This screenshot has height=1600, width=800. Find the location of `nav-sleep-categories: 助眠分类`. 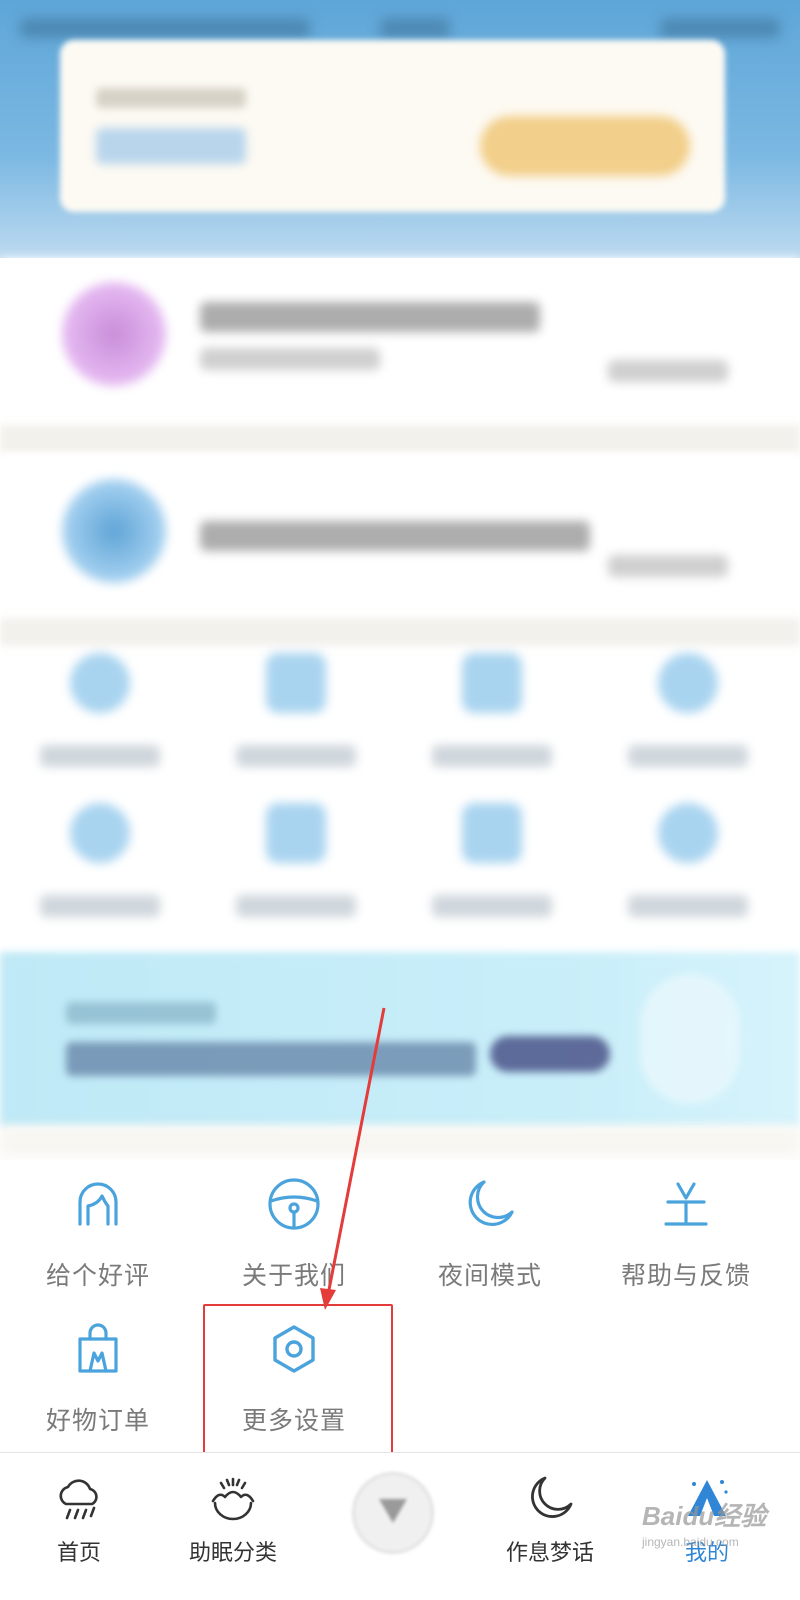

nav-sleep-categories: 助眠分类 is located at coordinates (233, 1526).